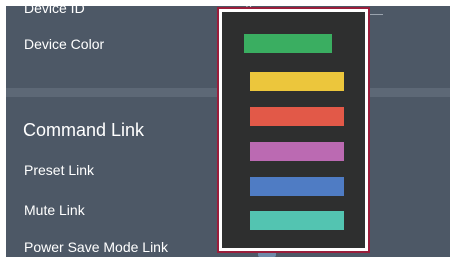  What do you see at coordinates (96, 247) in the screenshot?
I see `power-save-mode-link-label: Power Save Mode Link` at bounding box center [96, 247].